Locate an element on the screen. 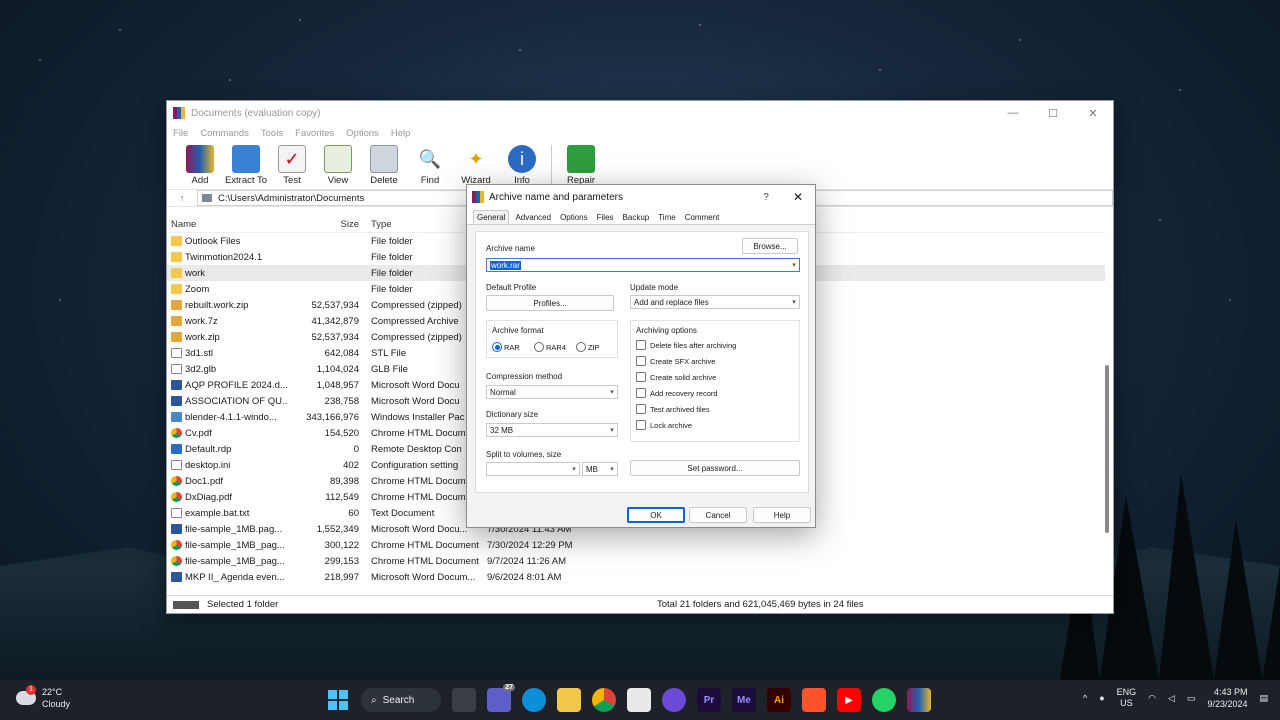 The image size is (1280, 720). vertical-scrollbar is located at coordinates (1107, 426).